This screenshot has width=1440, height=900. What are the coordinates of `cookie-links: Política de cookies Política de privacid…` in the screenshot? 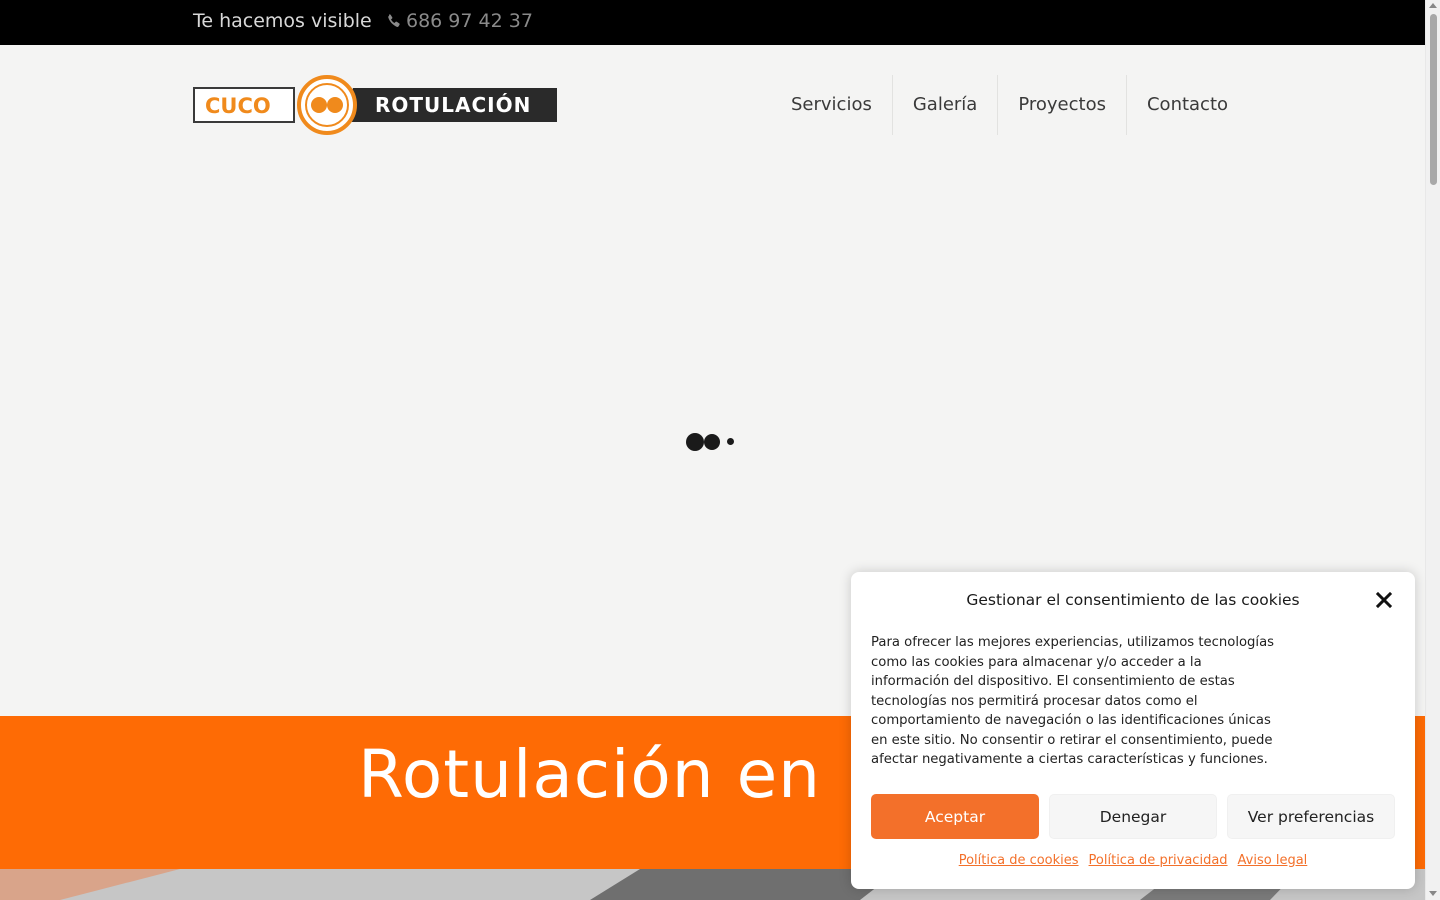 It's located at (1133, 860).